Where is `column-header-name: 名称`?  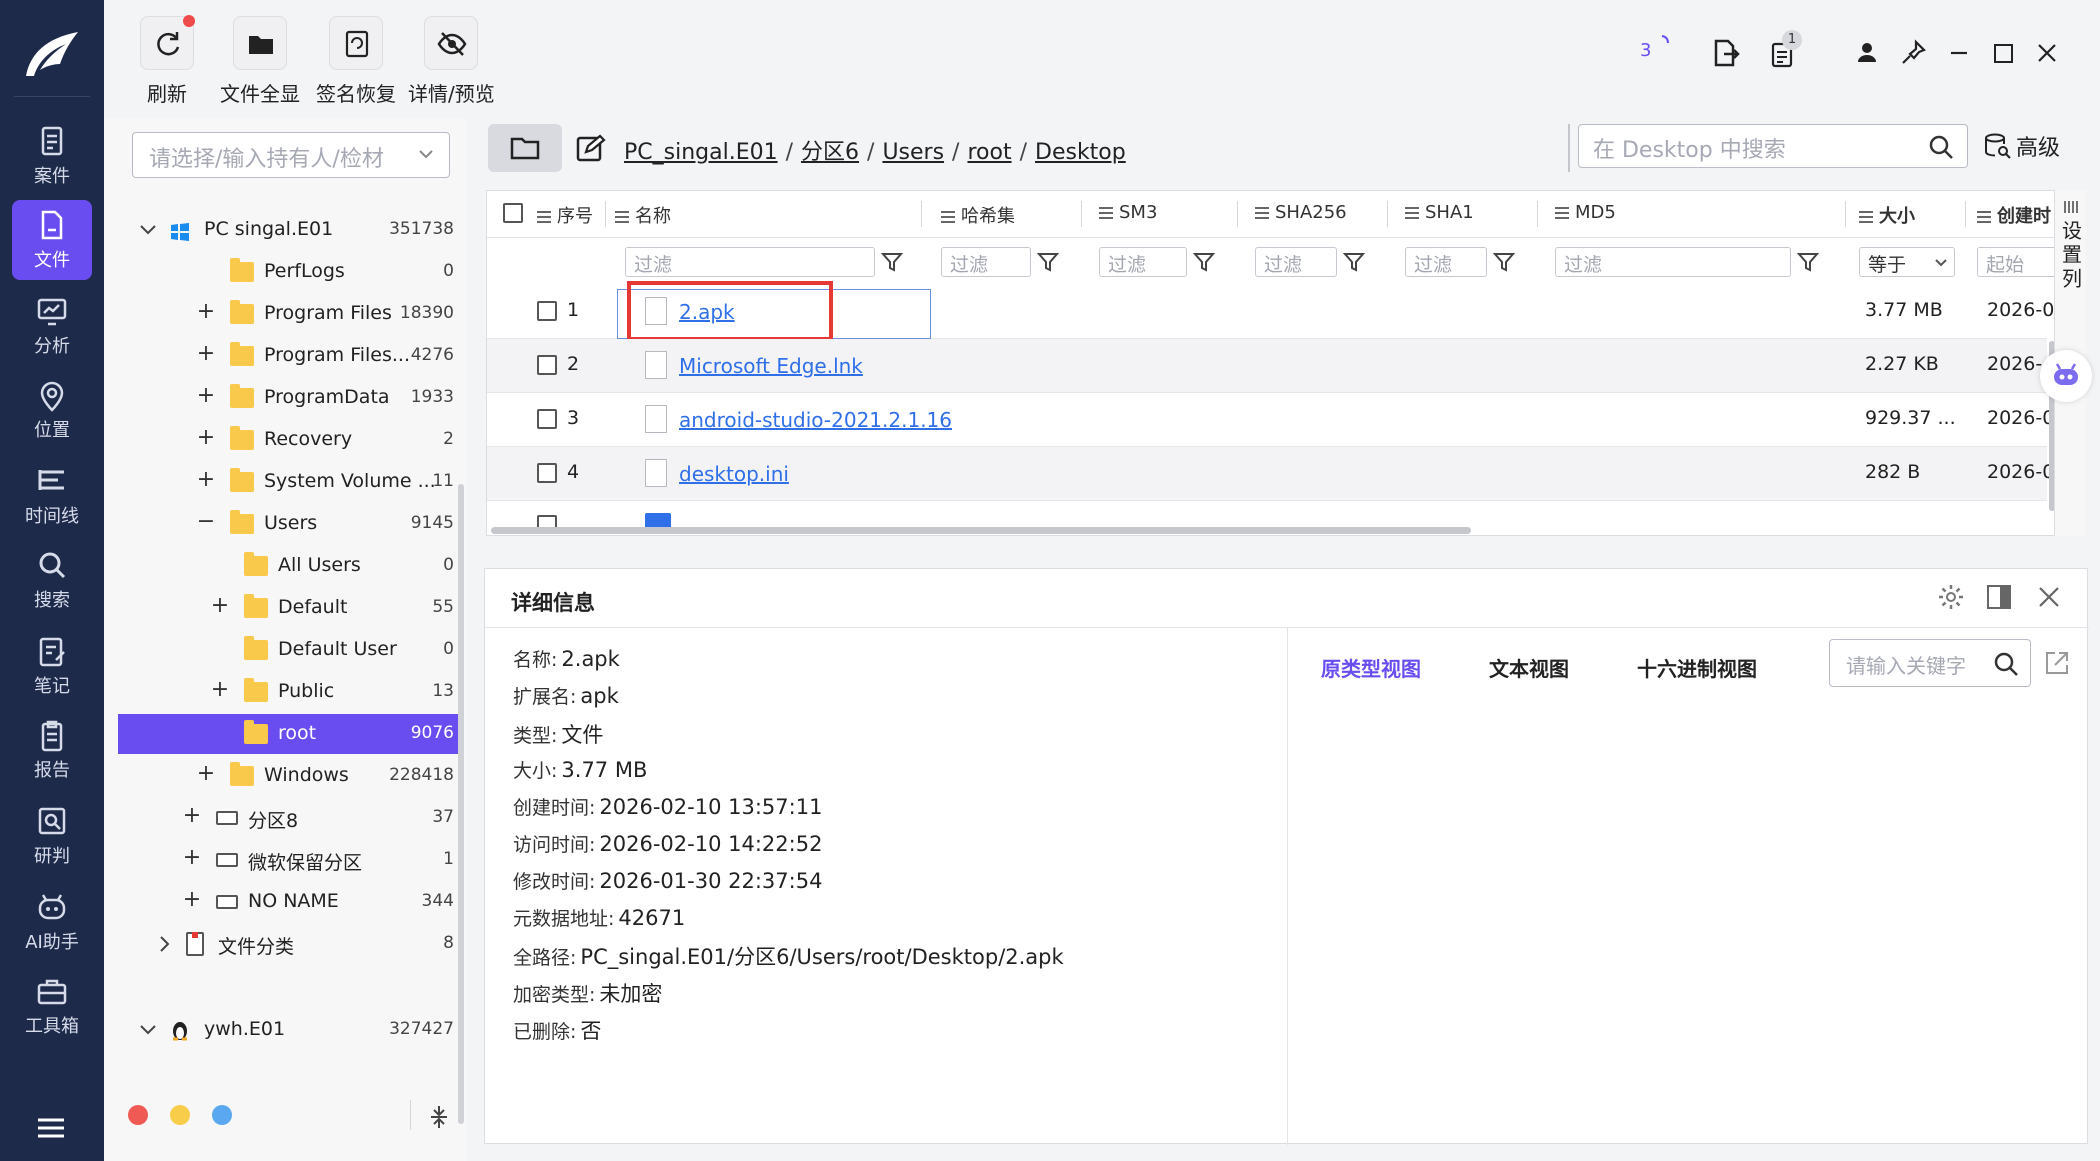 column-header-name: 名称 is located at coordinates (643, 214).